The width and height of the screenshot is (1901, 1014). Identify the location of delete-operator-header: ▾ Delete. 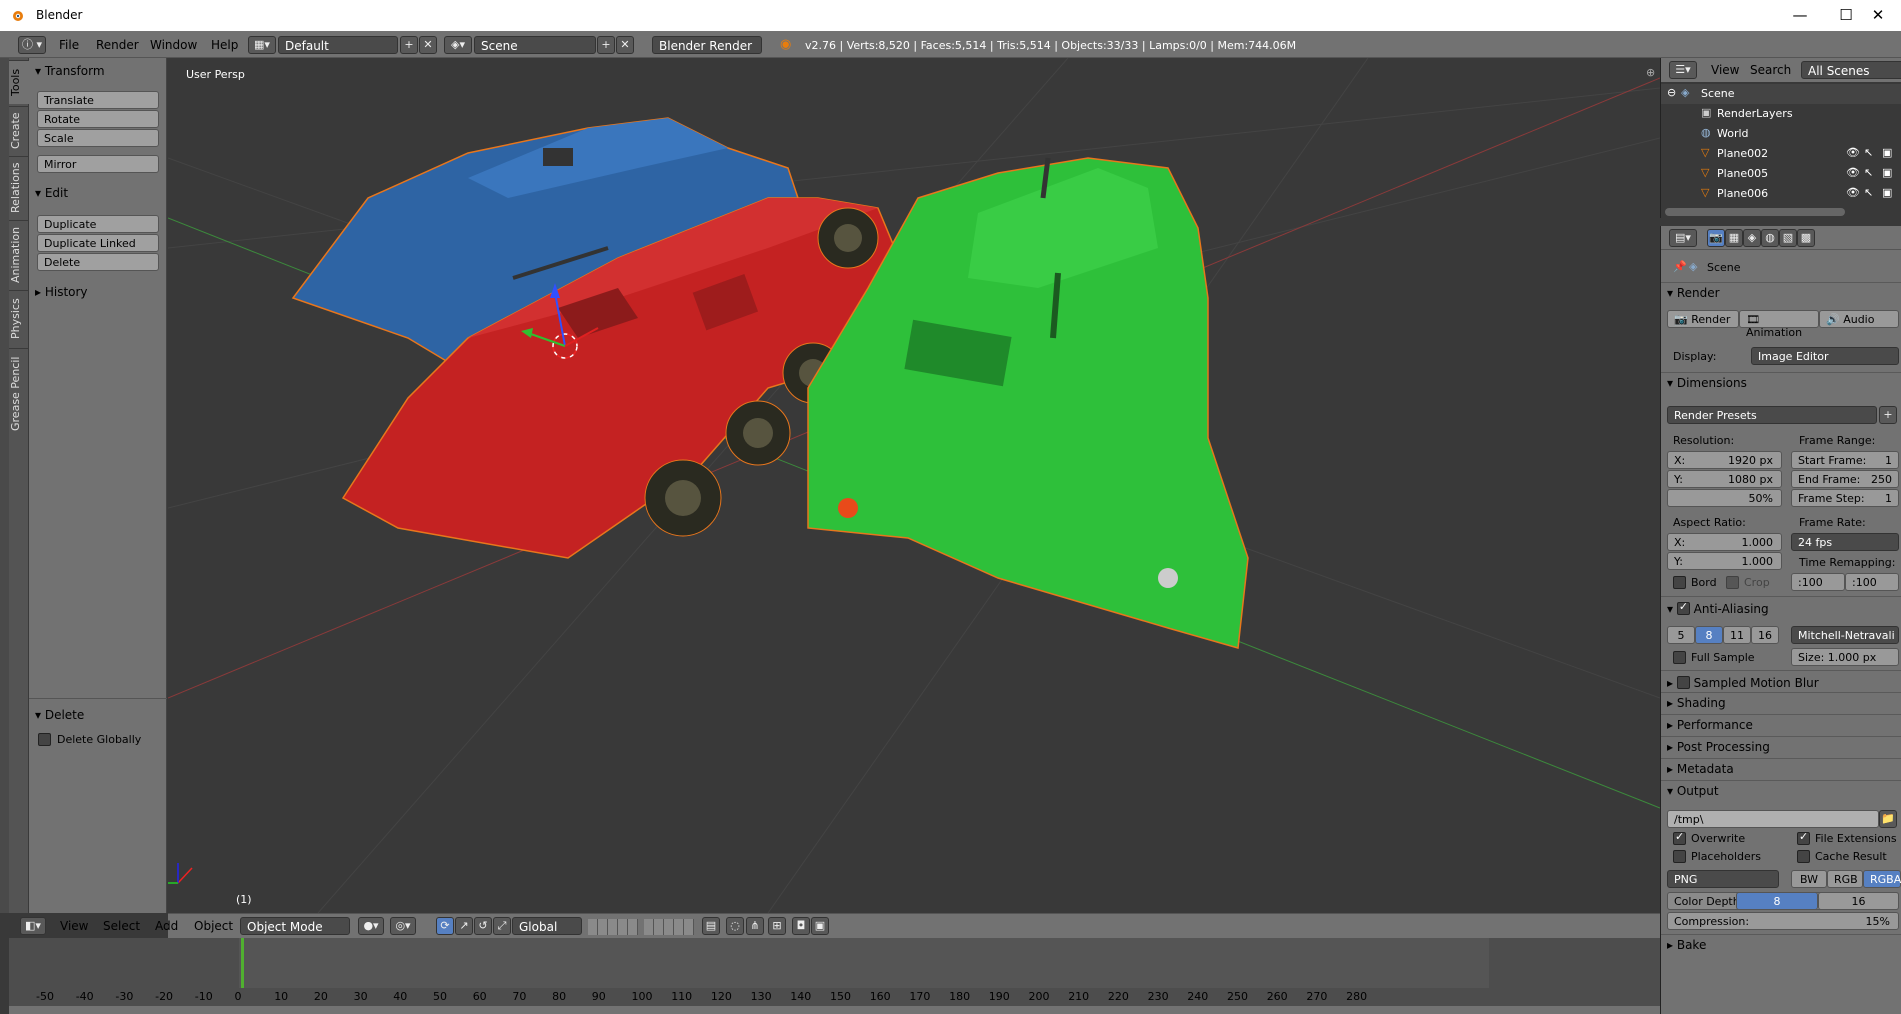
(59, 715).